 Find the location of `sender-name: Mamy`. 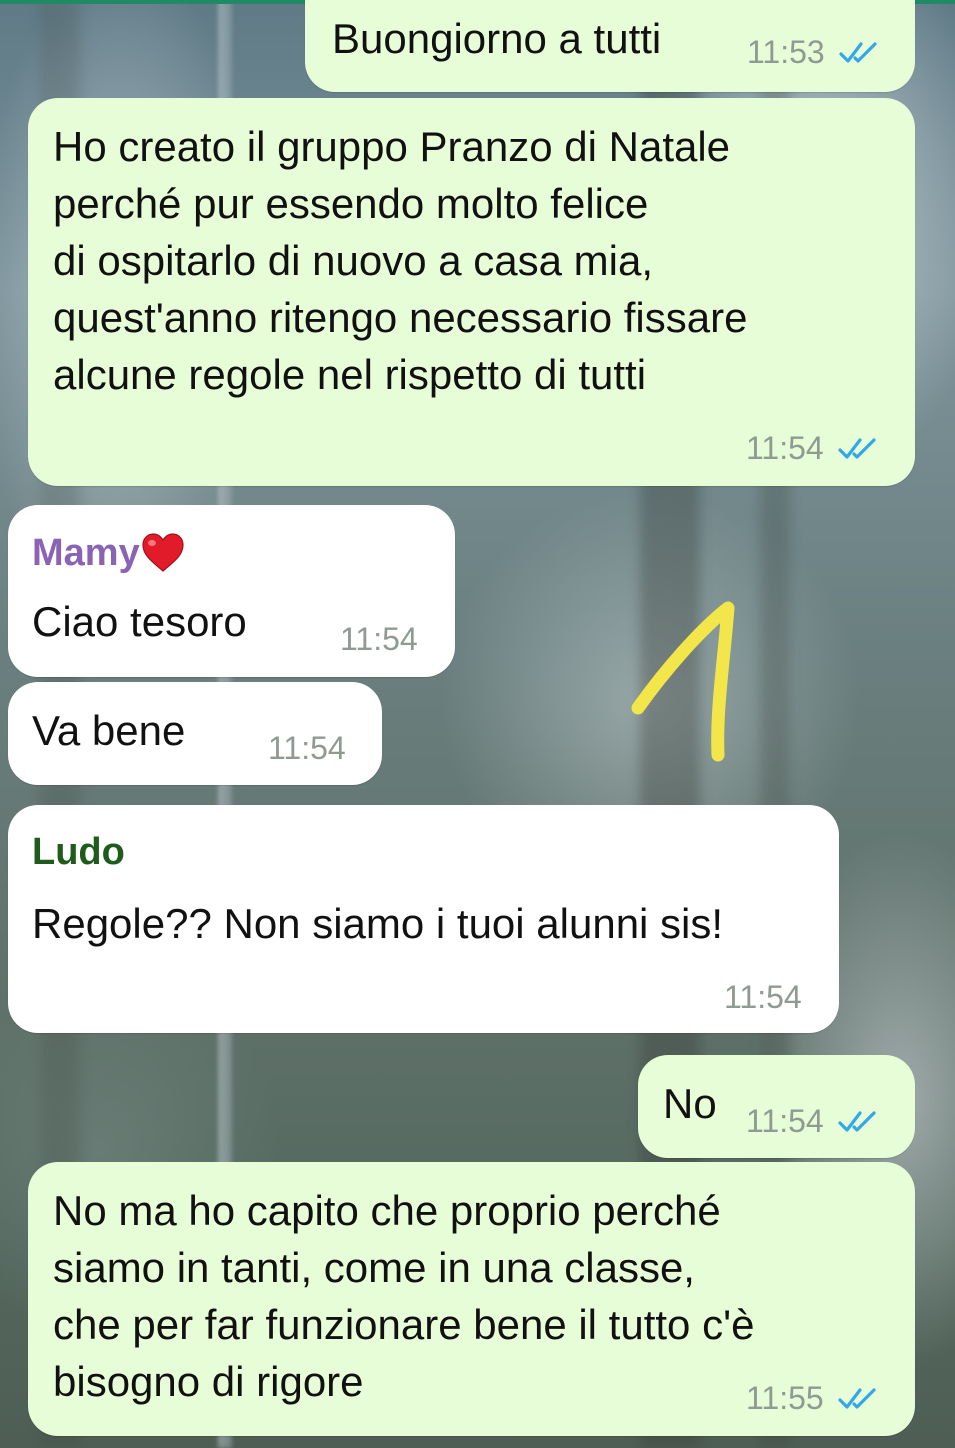

sender-name: Mamy is located at coordinates (109, 553).